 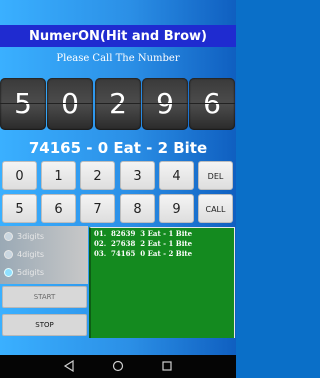 I want to click on subtitle: Please Call The Number, so click(x=118, y=58).